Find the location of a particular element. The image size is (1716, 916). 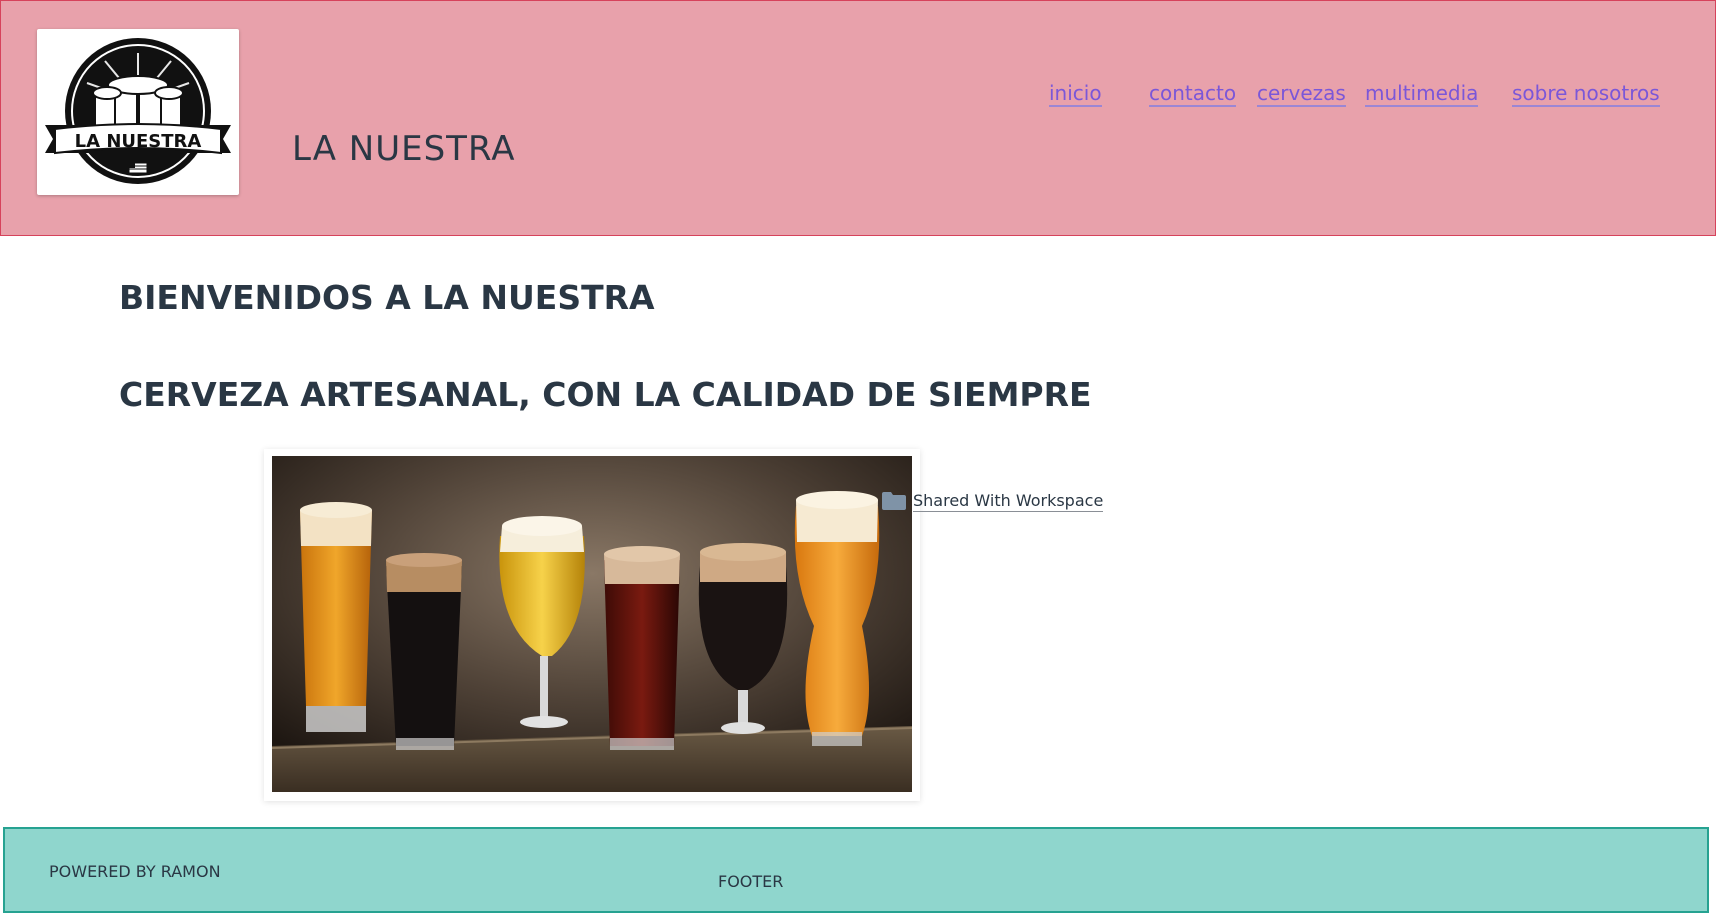

footer-label: FOOTER is located at coordinates (751, 881).